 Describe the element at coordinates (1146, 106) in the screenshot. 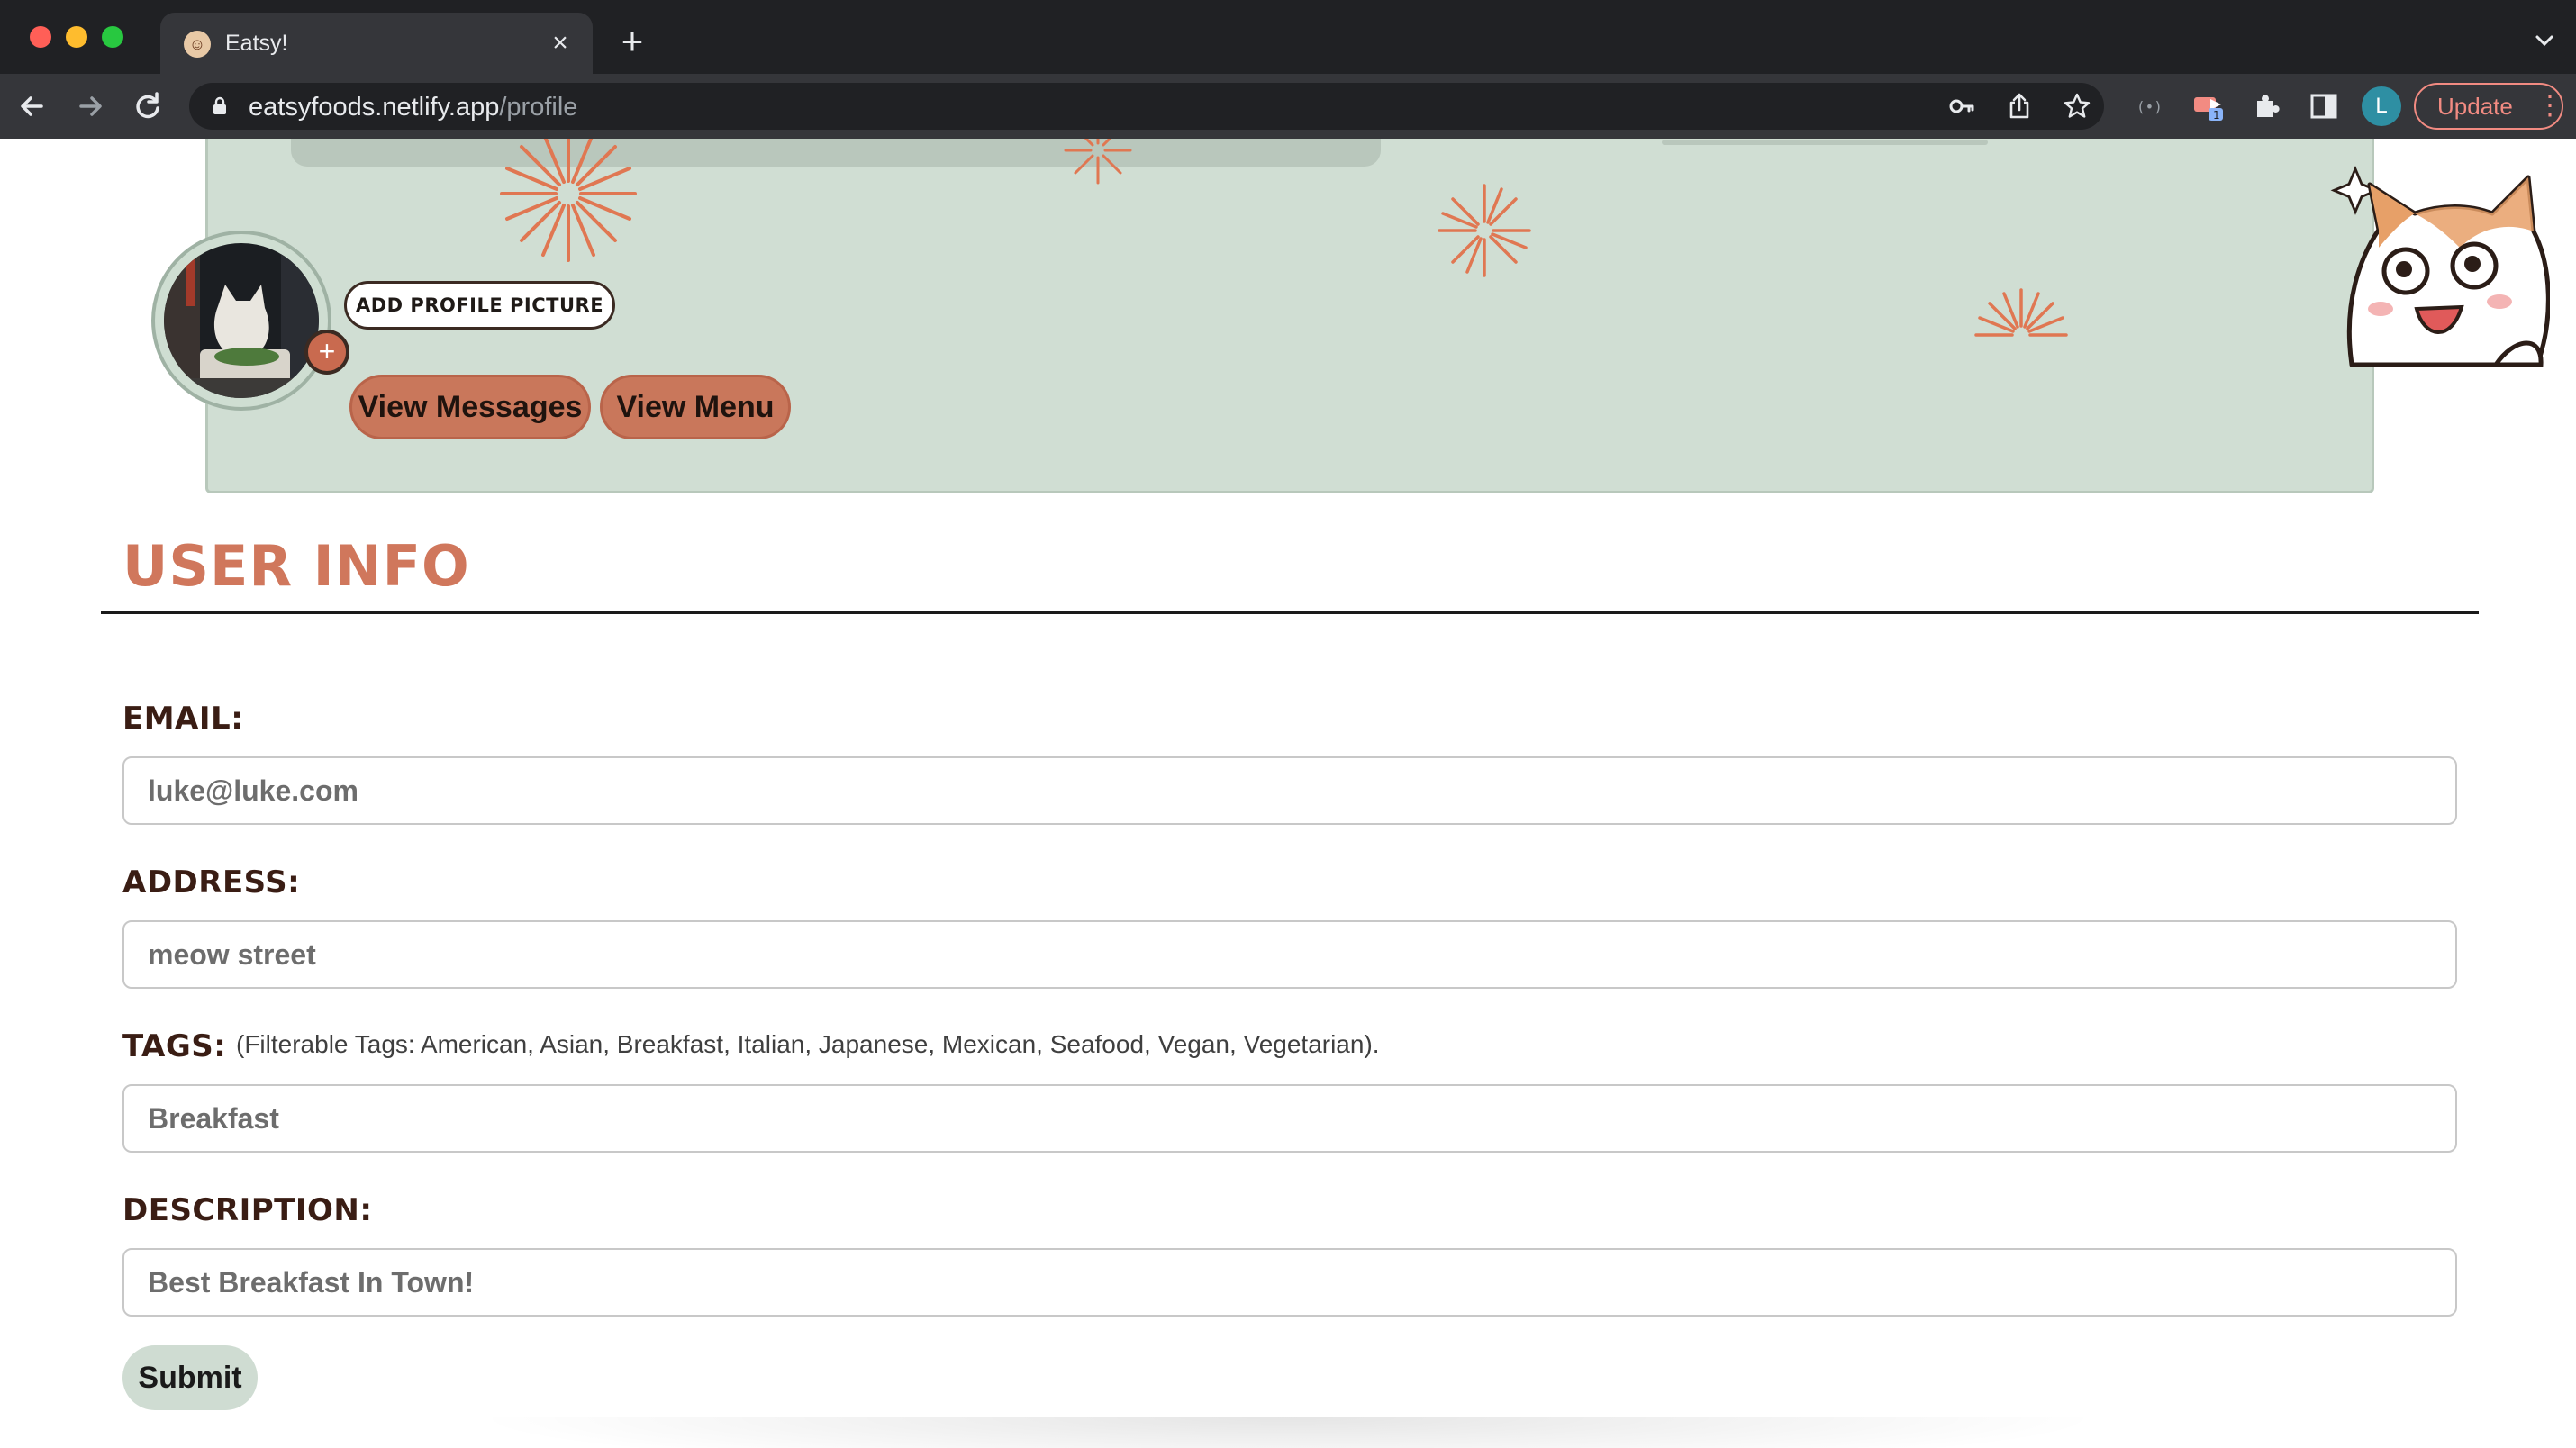

I see `address-bar: eatsyfoods.netlify.app/profile` at that location.